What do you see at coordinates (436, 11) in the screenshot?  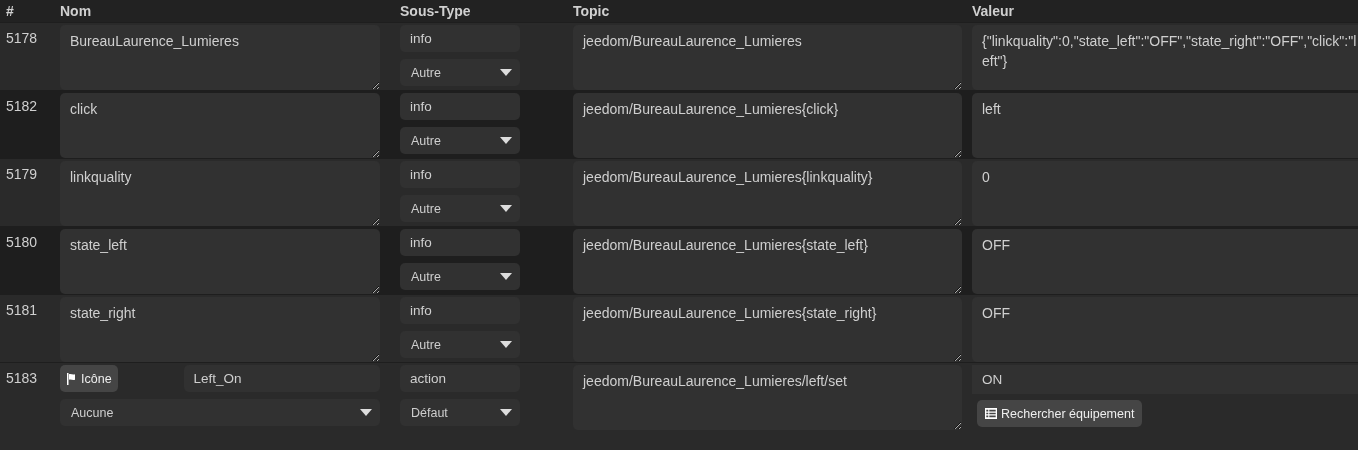 I see `column-header: Sous-Type` at bounding box center [436, 11].